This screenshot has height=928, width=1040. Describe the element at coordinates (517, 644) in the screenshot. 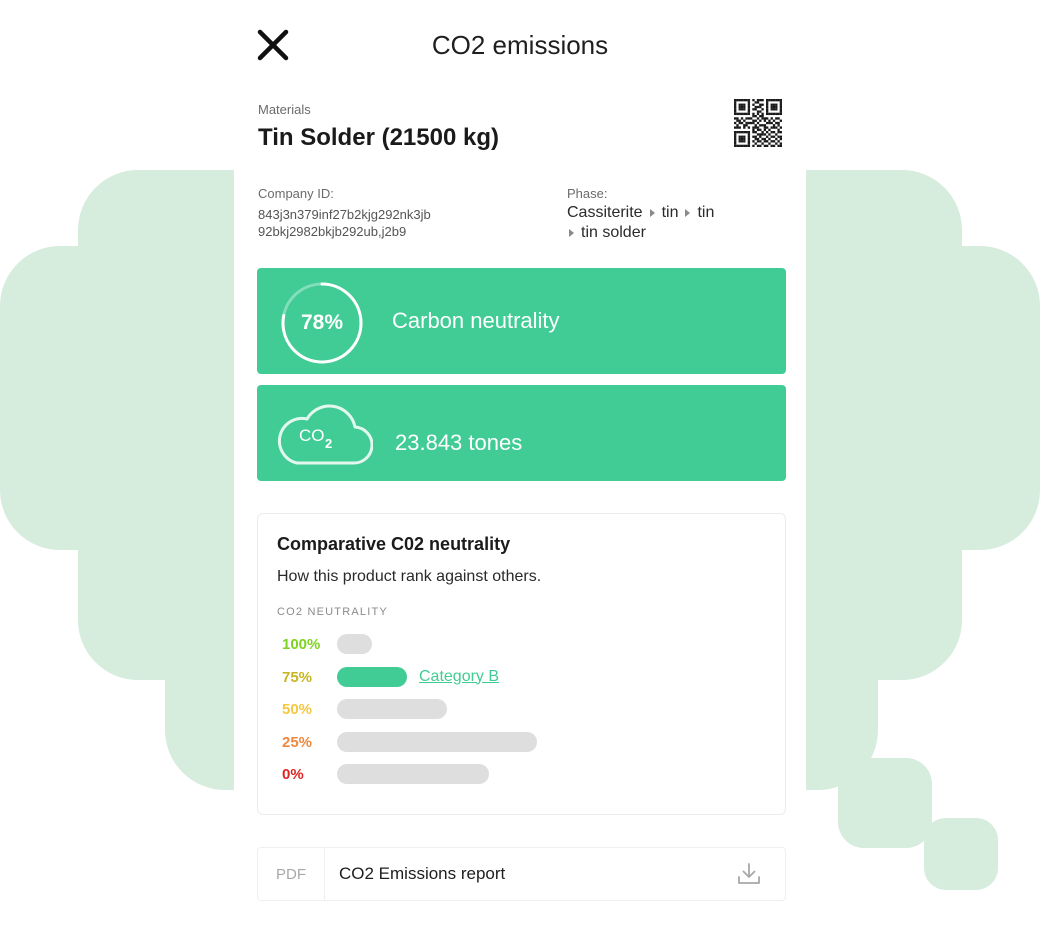

I see `comparison-row: 100%` at that location.